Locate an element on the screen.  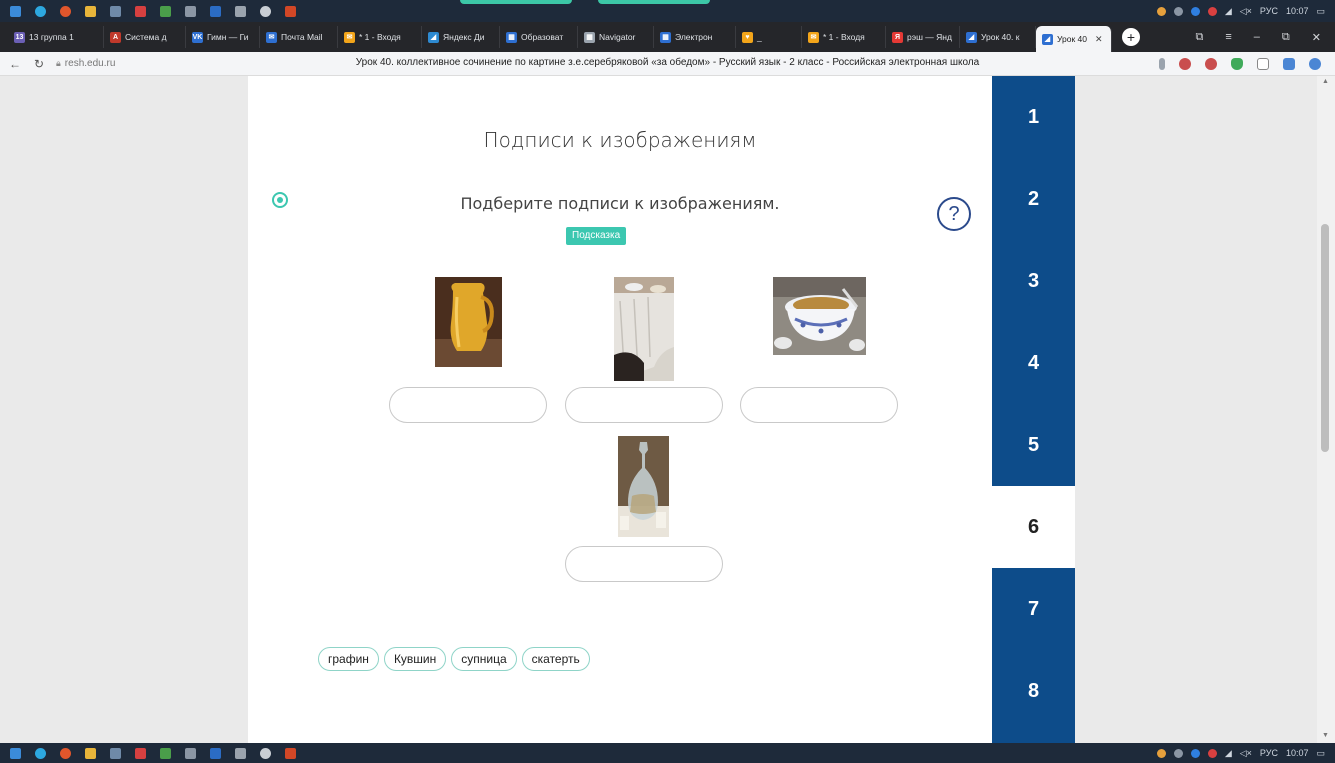
step-3: 3 is located at coordinates (1033, 281).